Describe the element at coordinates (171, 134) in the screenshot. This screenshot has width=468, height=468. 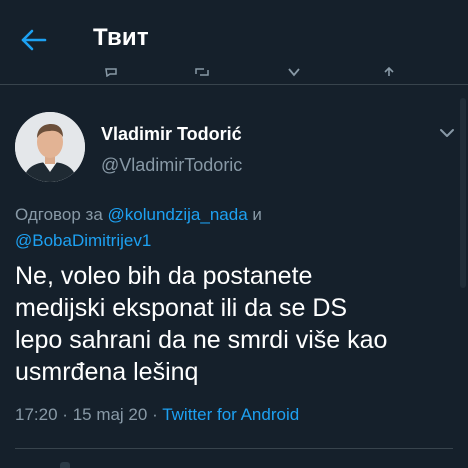
I see `author-display-name: Vladimir Todorić` at that location.